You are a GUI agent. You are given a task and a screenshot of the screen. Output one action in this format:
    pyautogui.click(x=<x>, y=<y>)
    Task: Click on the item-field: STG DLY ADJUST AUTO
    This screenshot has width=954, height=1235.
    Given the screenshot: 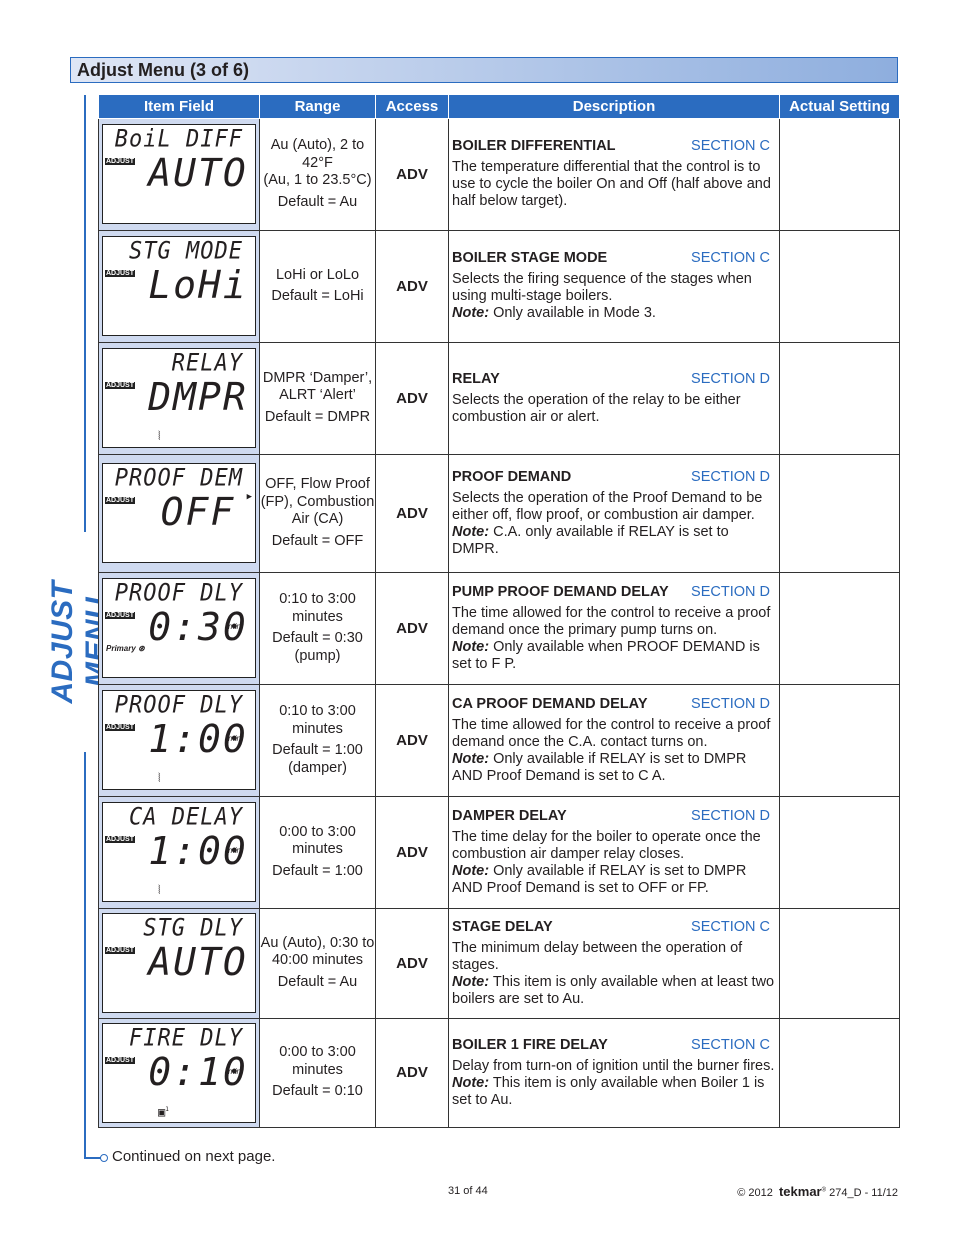 What is the action you would take?
    pyautogui.click(x=179, y=963)
    